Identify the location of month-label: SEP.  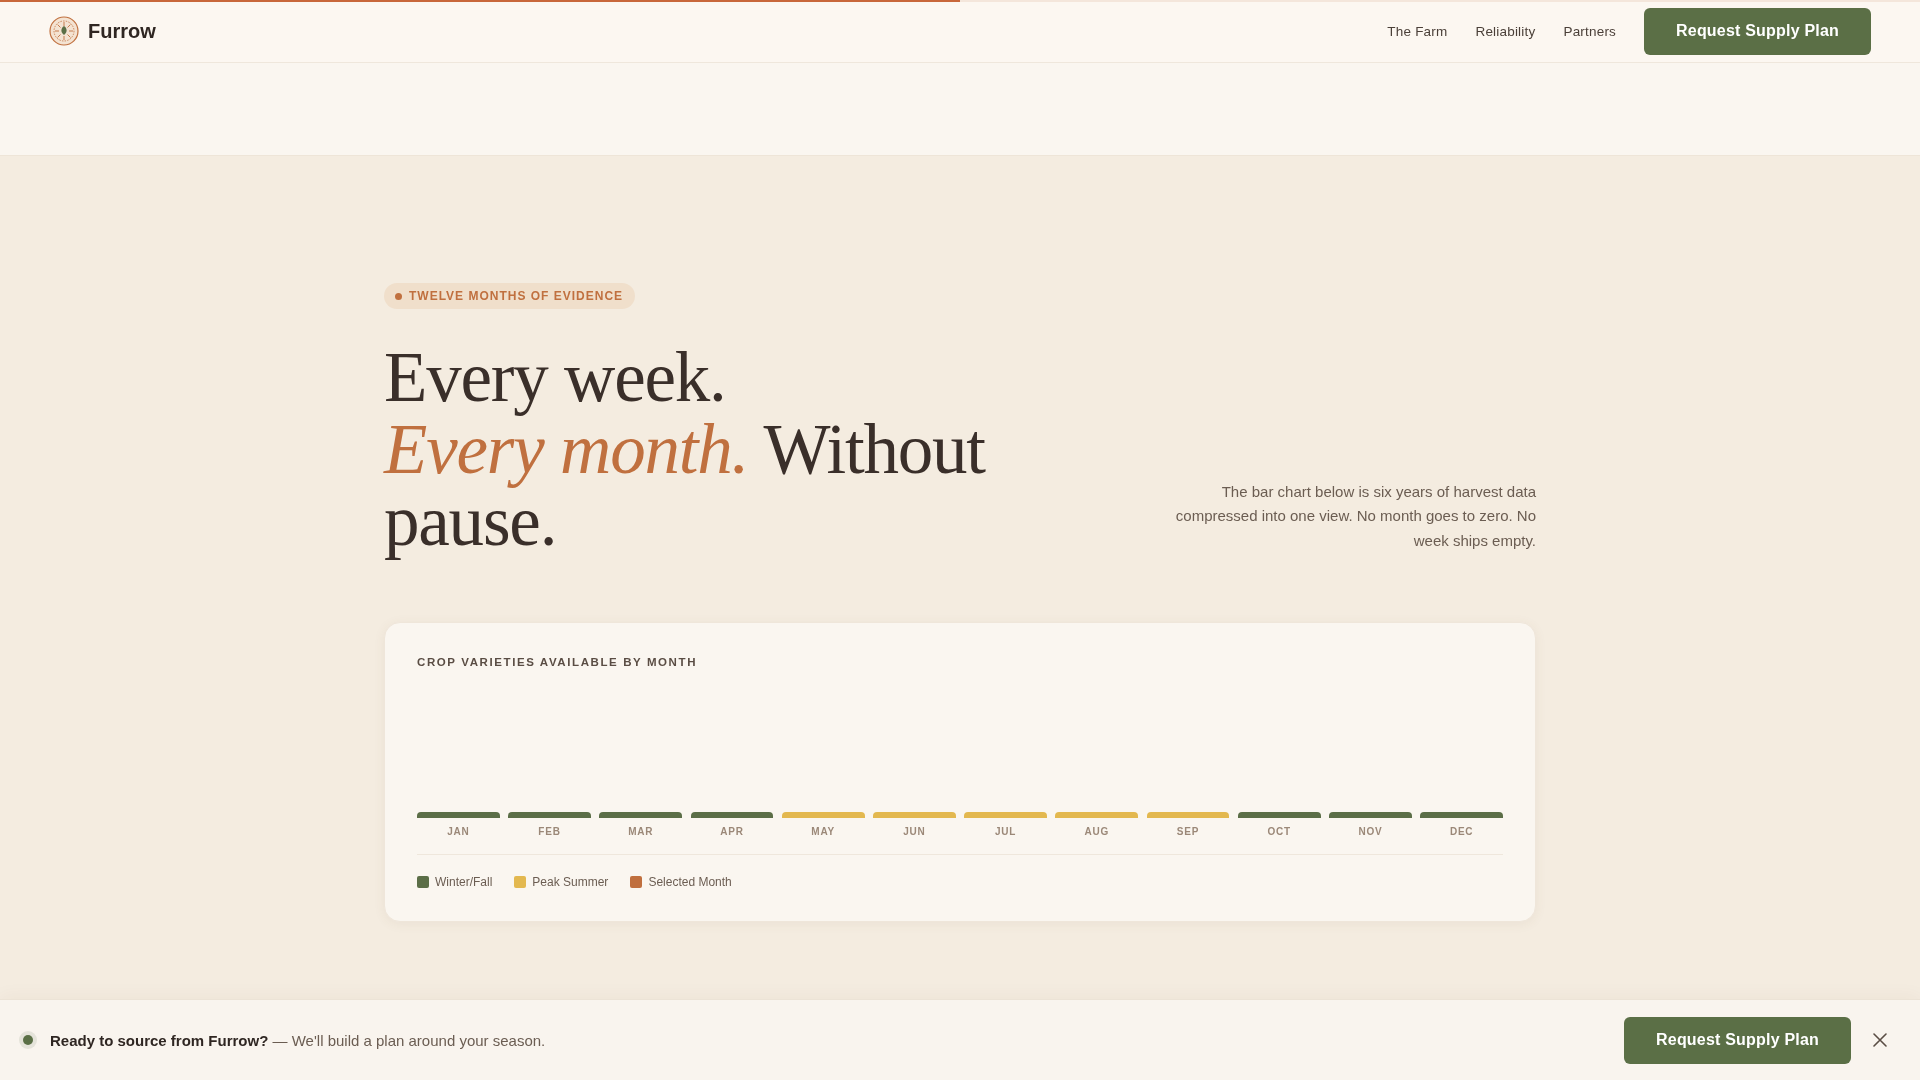
(1188, 832).